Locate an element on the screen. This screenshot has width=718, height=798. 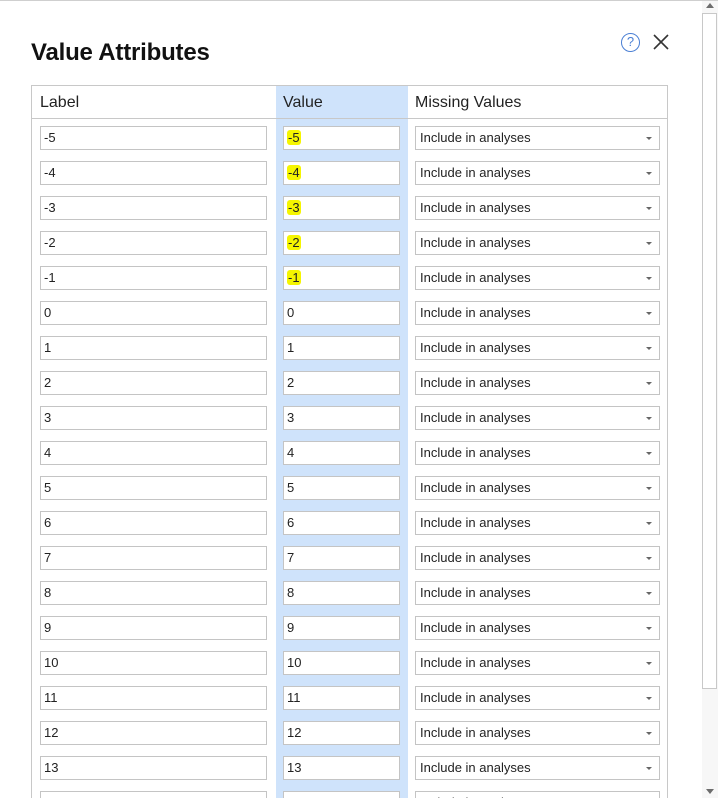
table-row: -2 -2 Include in analyses is located at coordinates (349, 241).